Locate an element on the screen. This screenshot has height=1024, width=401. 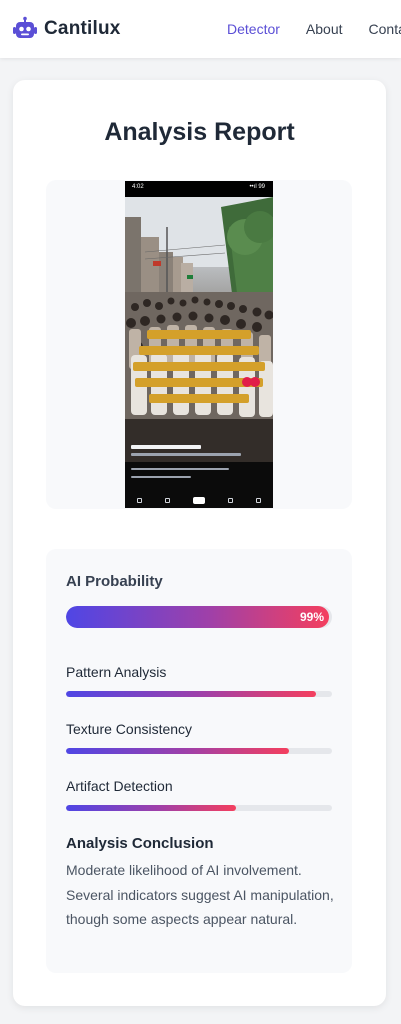
crowd-illustration is located at coordinates (199, 329).